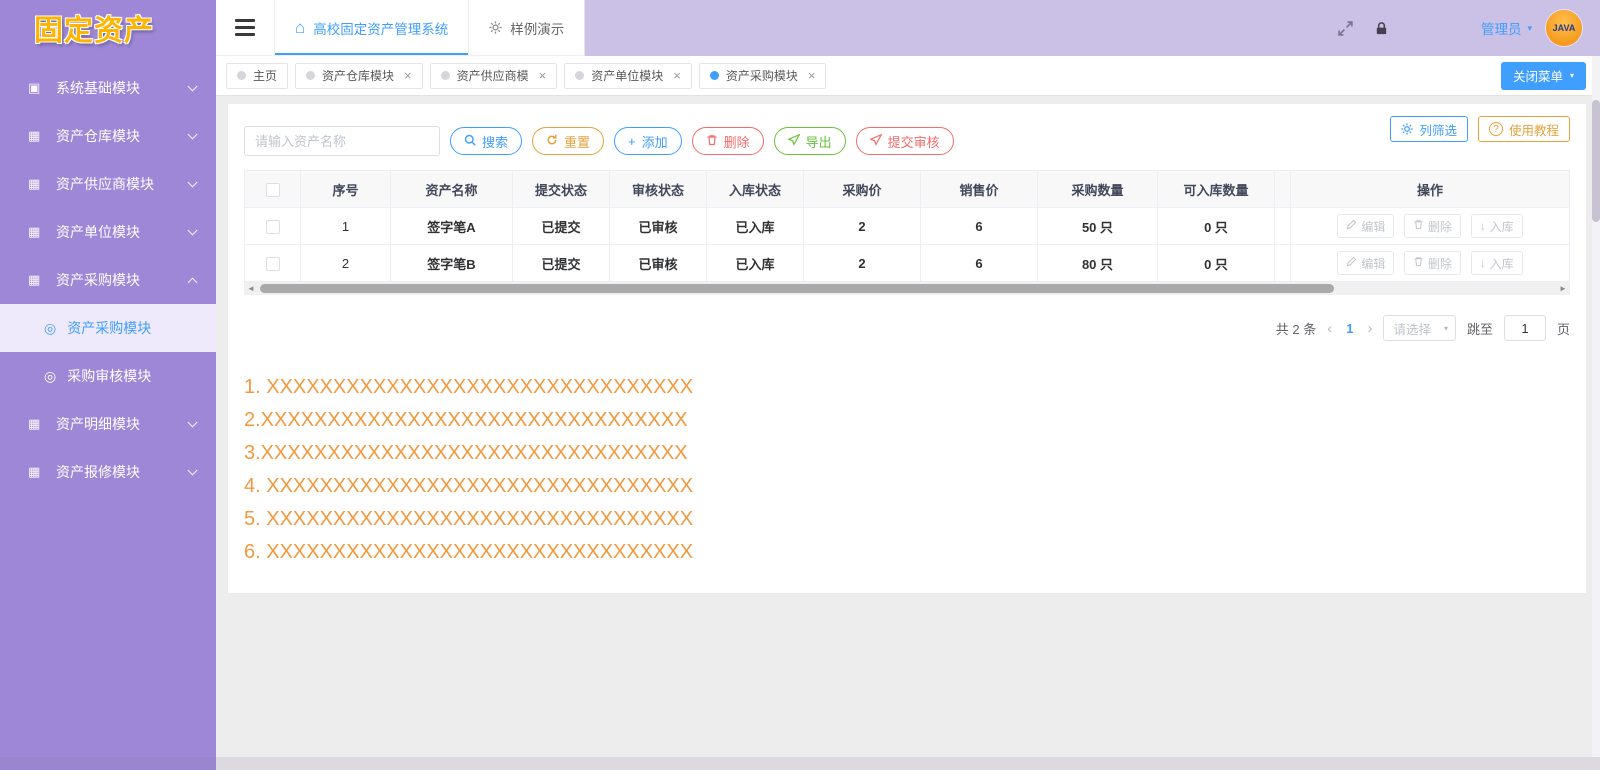  What do you see at coordinates (1596, 406) in the screenshot?
I see `page-vertical-scrollbar` at bounding box center [1596, 406].